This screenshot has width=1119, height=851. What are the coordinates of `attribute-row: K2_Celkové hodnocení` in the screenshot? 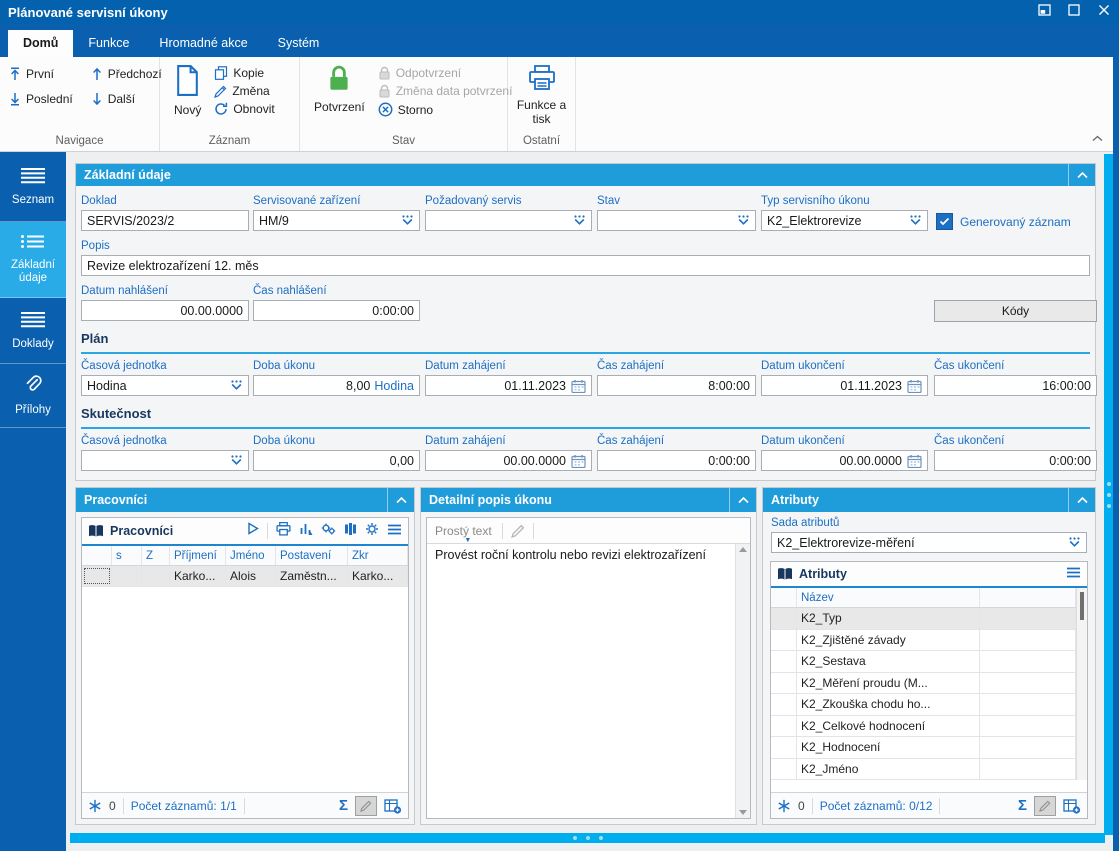 It's located at (923, 726).